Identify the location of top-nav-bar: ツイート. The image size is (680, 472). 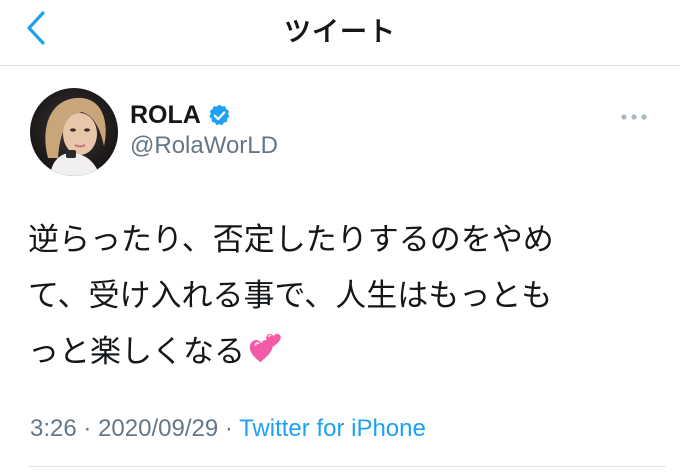
(340, 33).